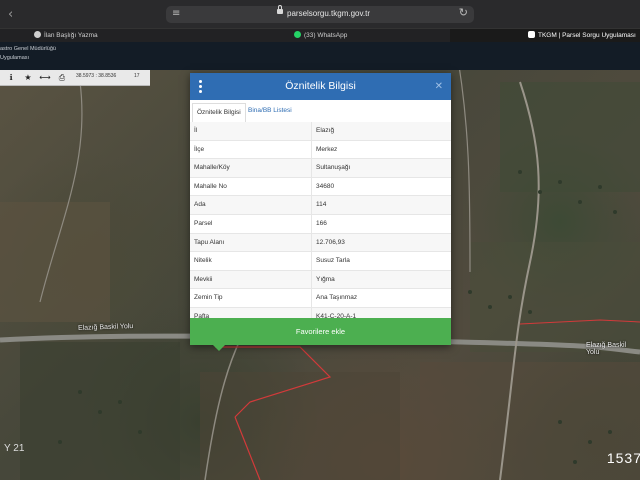 This screenshot has height=480, width=640. Describe the element at coordinates (212, 168) in the screenshot. I see `attr-key: Mahalle/Köy` at that location.